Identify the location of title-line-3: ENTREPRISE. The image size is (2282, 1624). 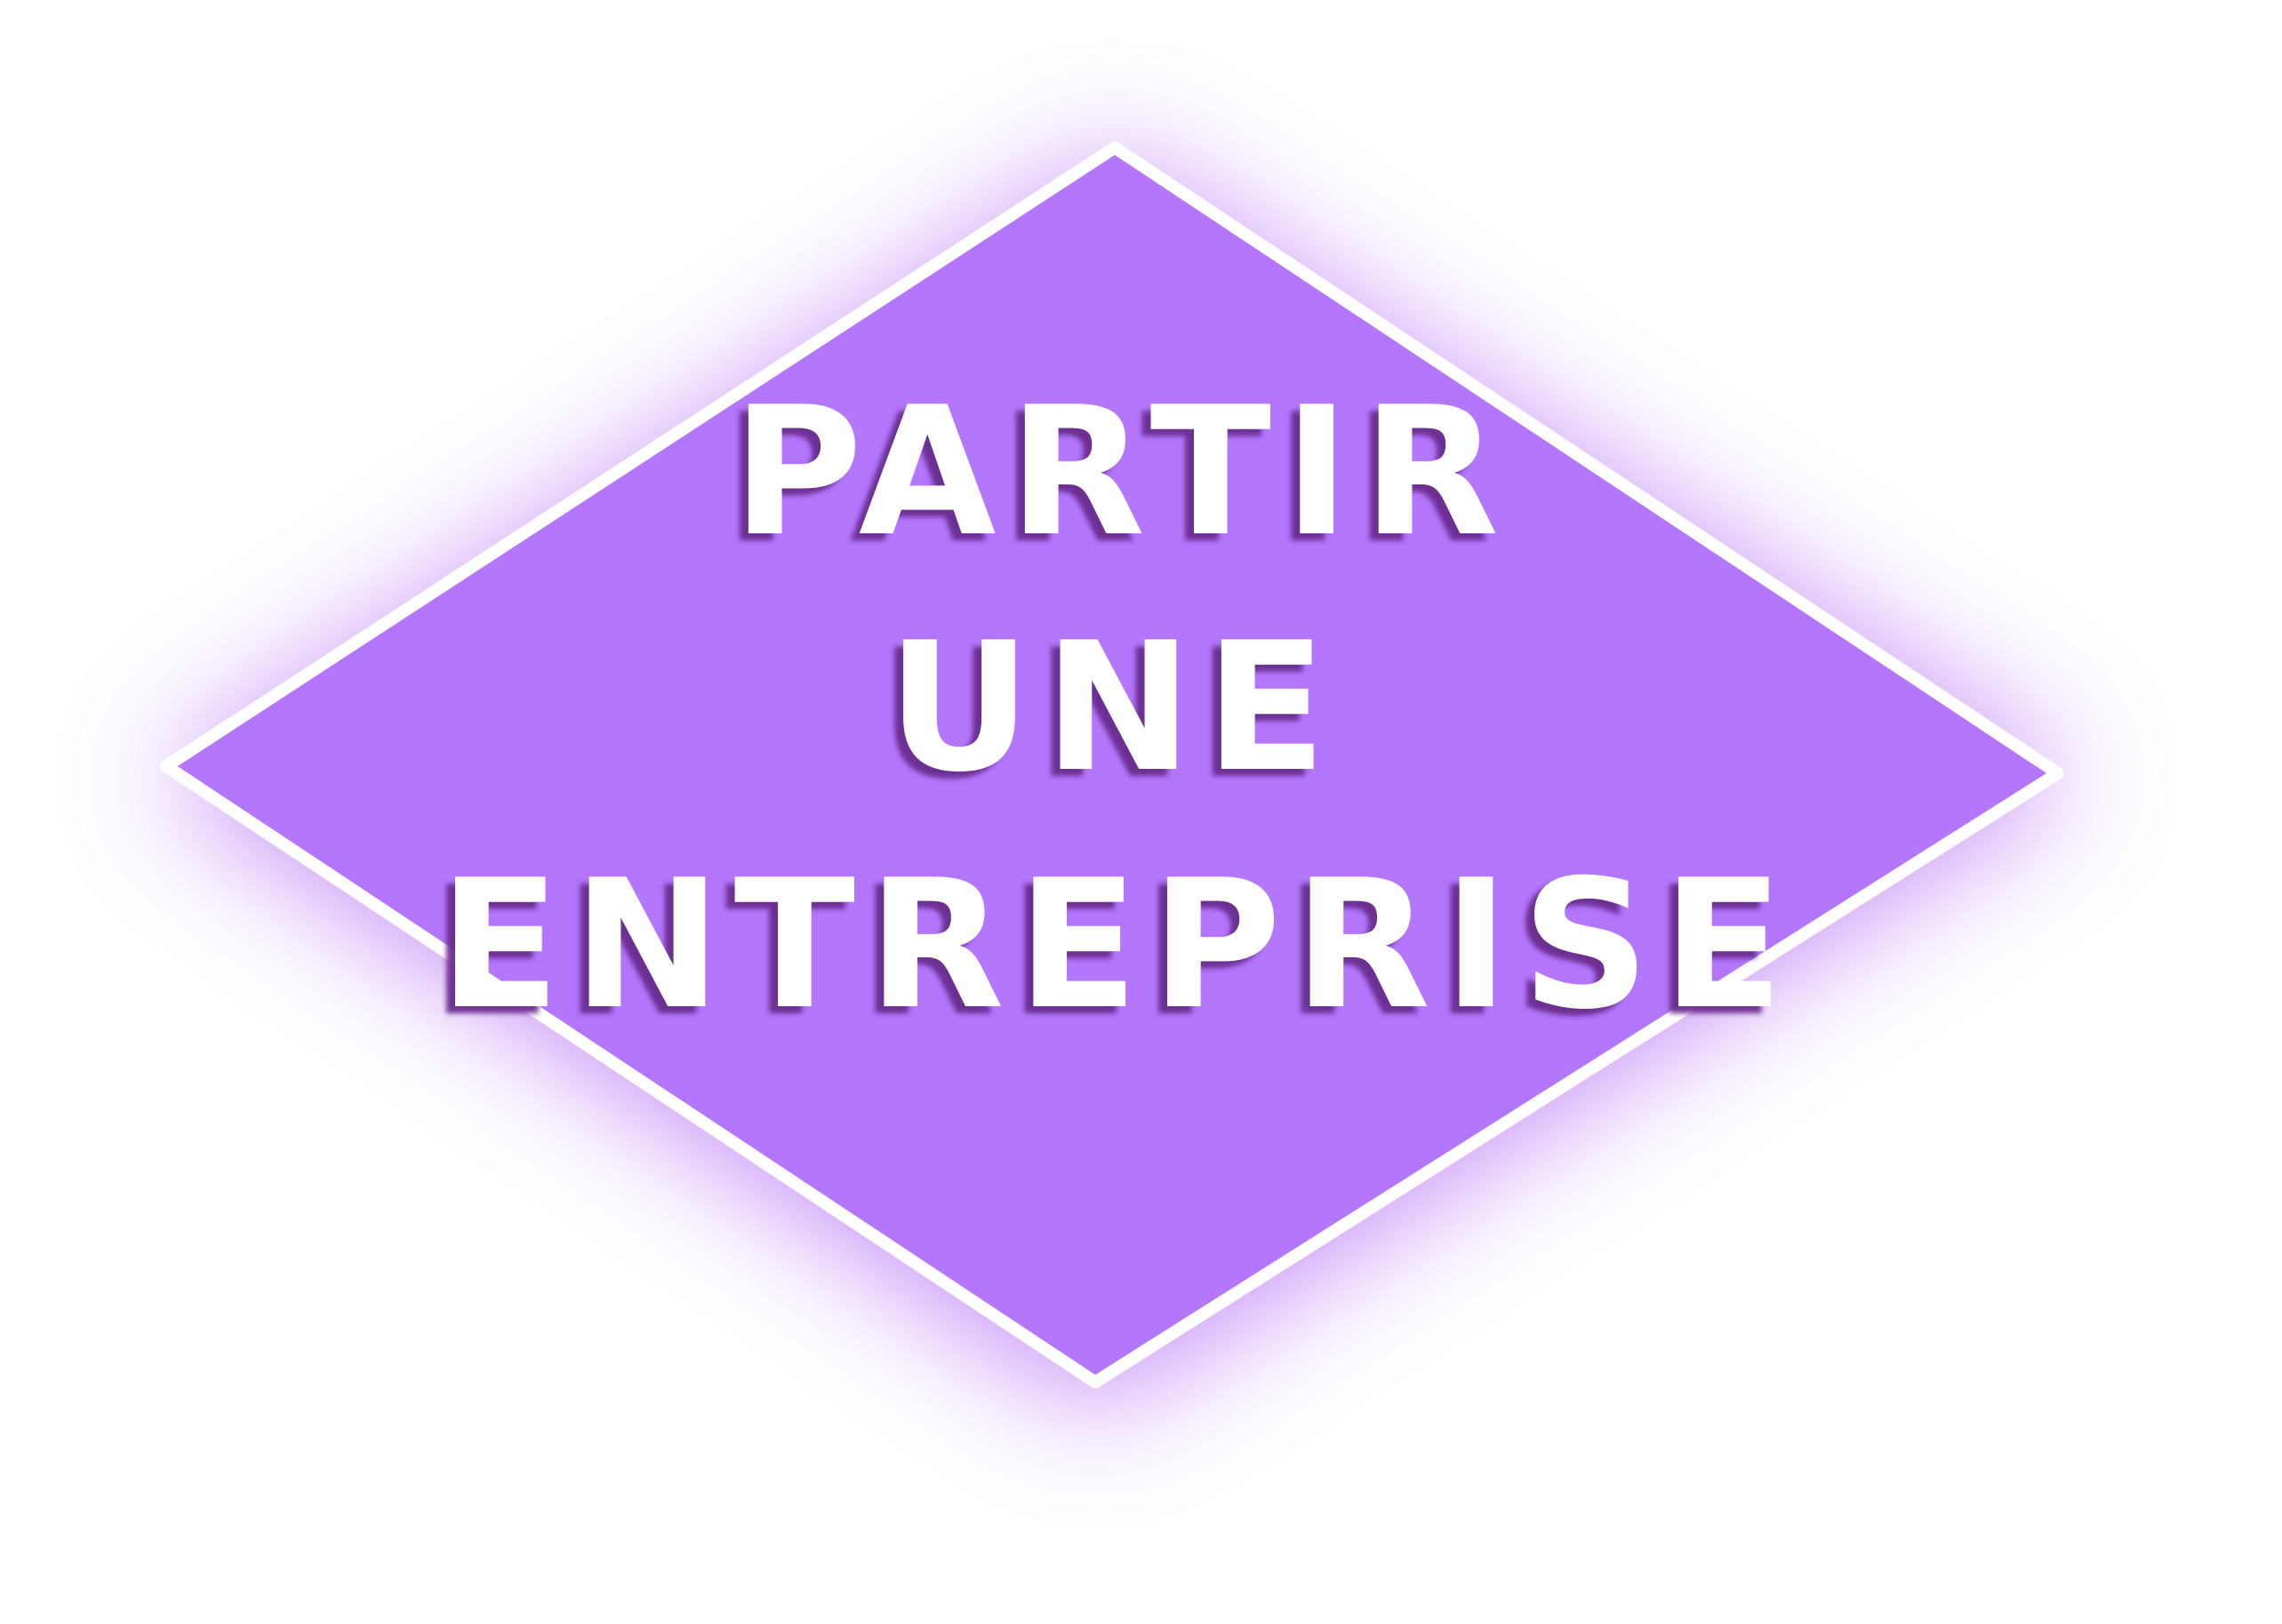
(1118, 945).